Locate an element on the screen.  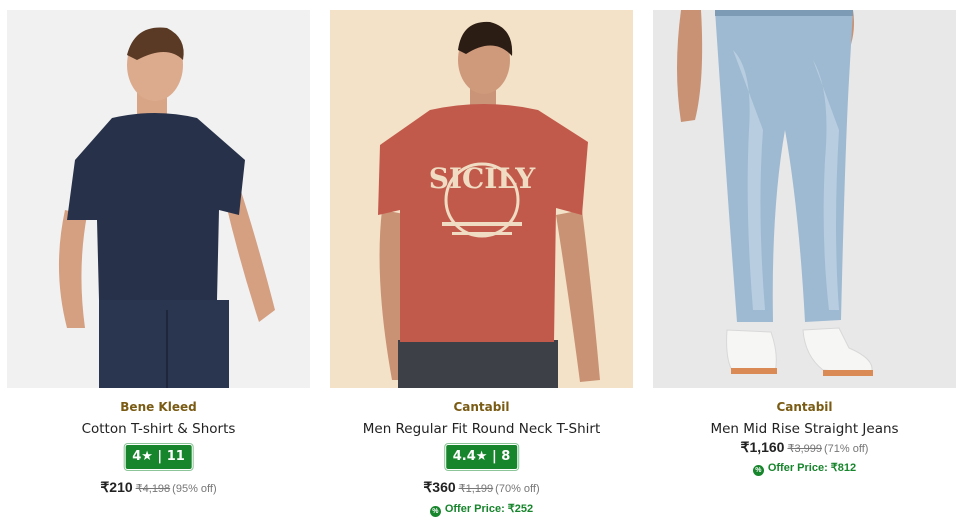
product-title: Men Regular Fit Round Neck T-Shirt is located at coordinates (481, 429).